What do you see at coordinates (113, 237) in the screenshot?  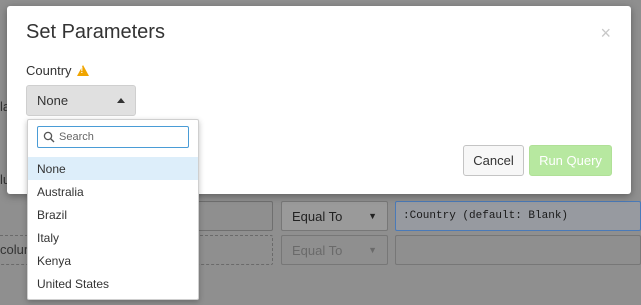 I see `option-italy: Italy` at bounding box center [113, 237].